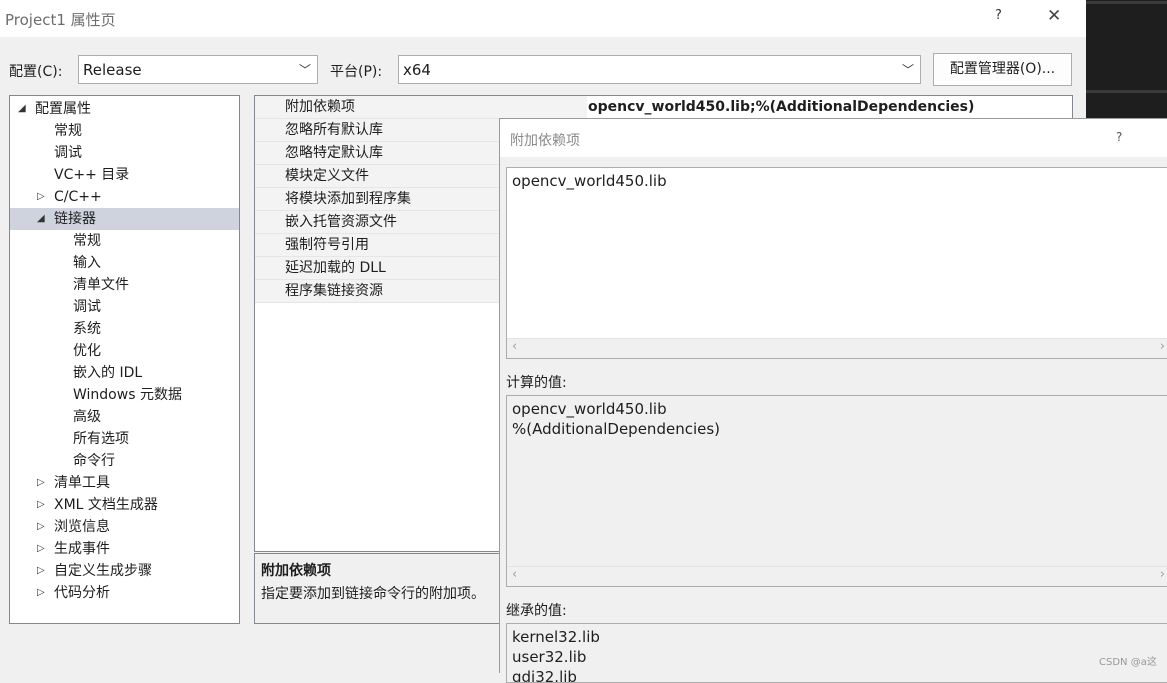 The width and height of the screenshot is (1167, 683). Describe the element at coordinates (127, 395) in the screenshot. I see `tree-item-label: Windows 元数据` at that location.